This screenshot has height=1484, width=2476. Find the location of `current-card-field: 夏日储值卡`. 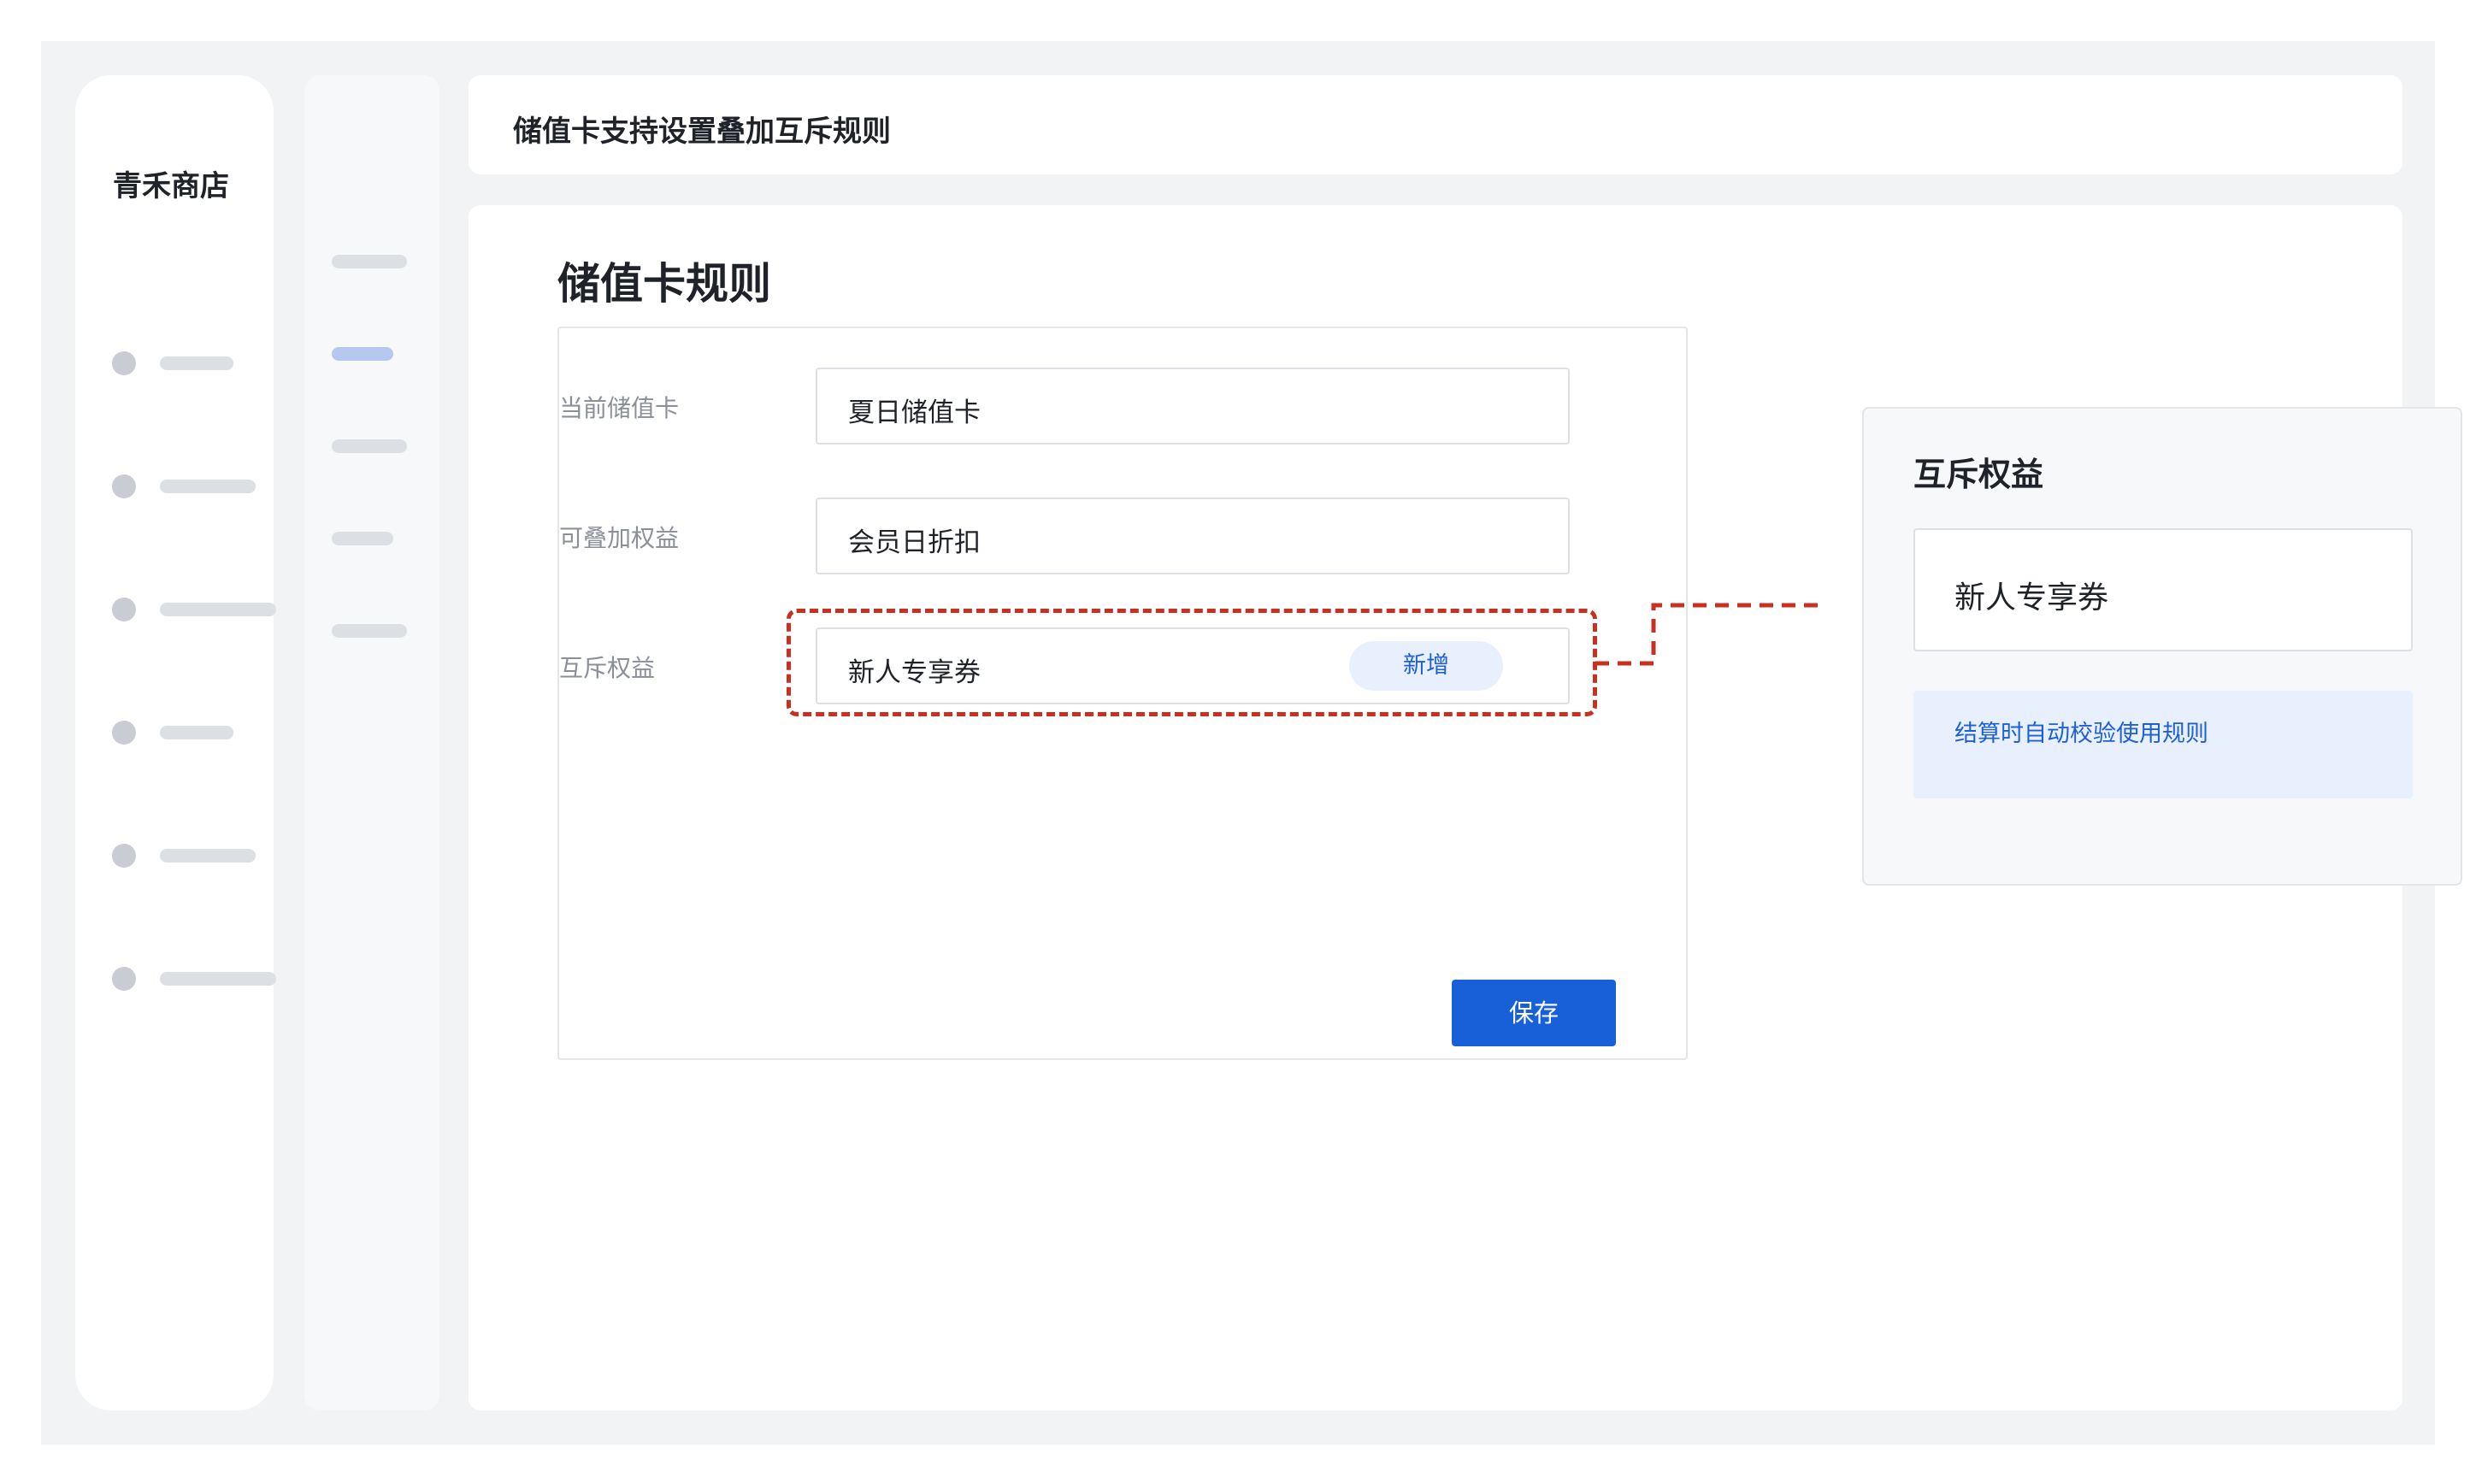

current-card-field: 夏日储值卡 is located at coordinates (1193, 406).